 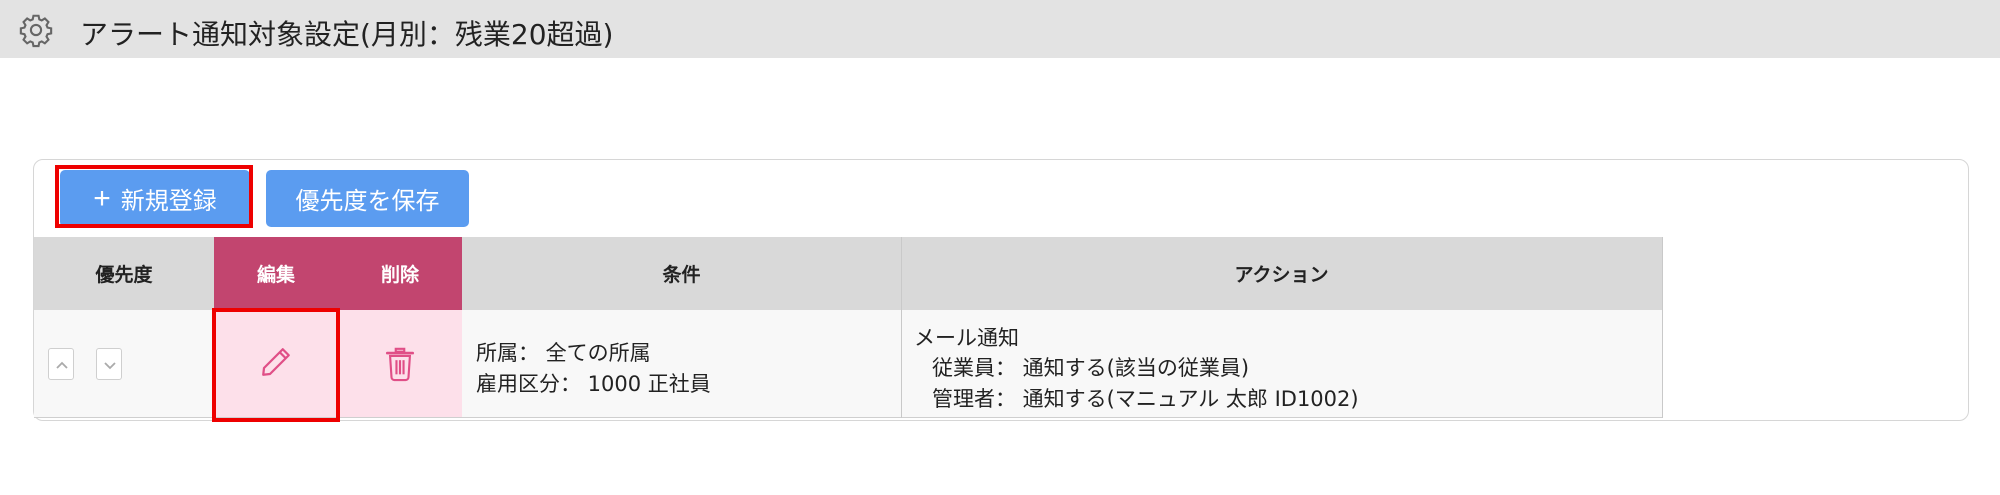 I want to click on highlight-new-button, so click(x=154, y=196).